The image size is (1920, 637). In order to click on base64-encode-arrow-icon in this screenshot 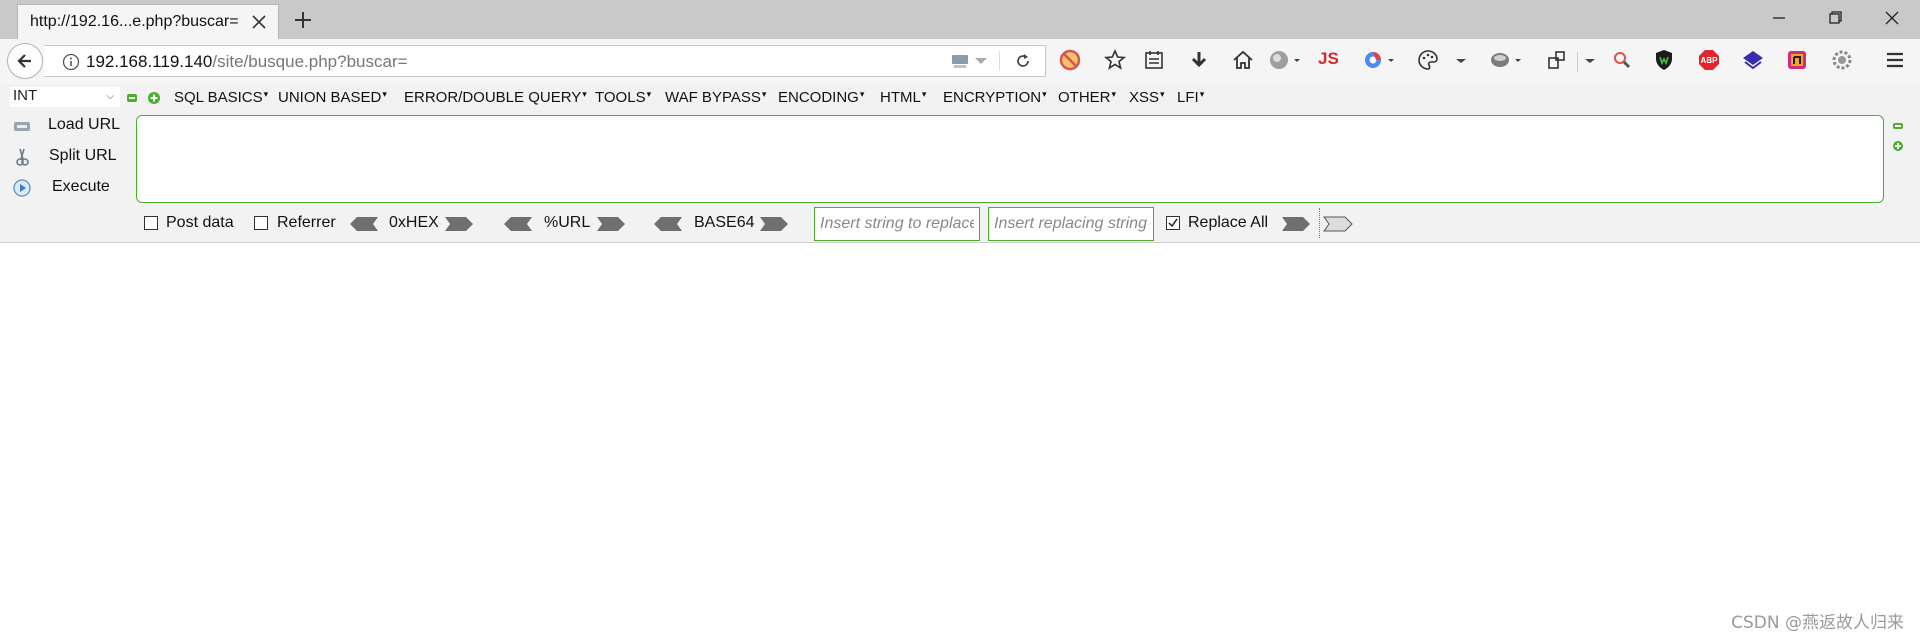, I will do `click(774, 224)`.